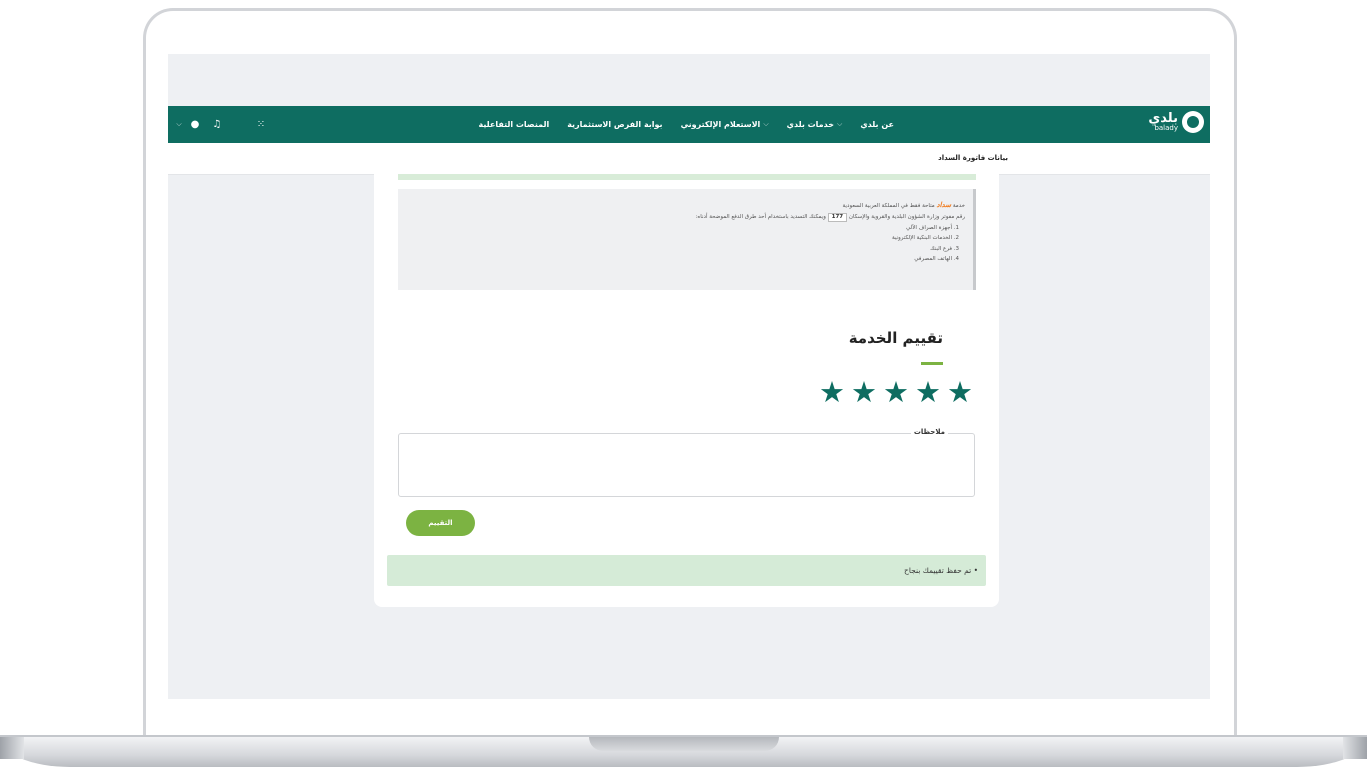  What do you see at coordinates (1355, 748) in the screenshot?
I see `laptop-base-right` at bounding box center [1355, 748].